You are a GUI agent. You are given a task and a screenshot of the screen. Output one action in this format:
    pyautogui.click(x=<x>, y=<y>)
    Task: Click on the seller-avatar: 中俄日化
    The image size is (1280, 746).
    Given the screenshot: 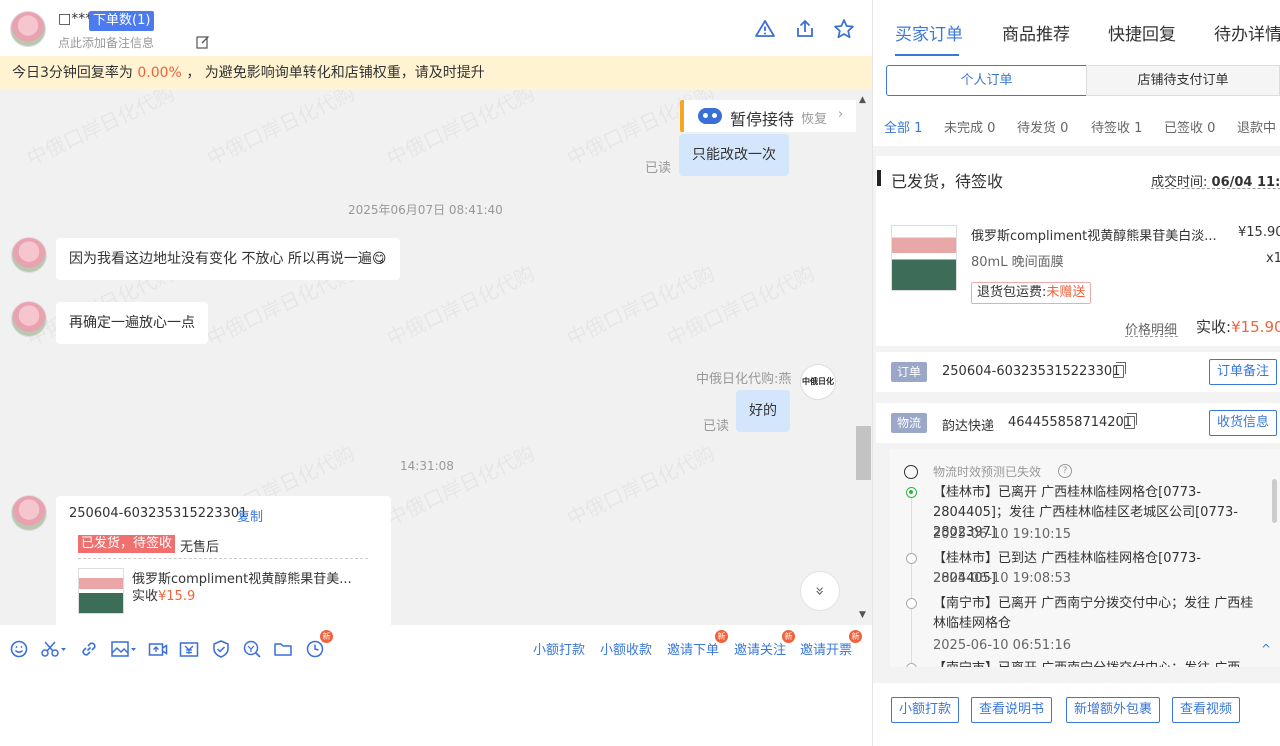 What is the action you would take?
    pyautogui.click(x=818, y=382)
    